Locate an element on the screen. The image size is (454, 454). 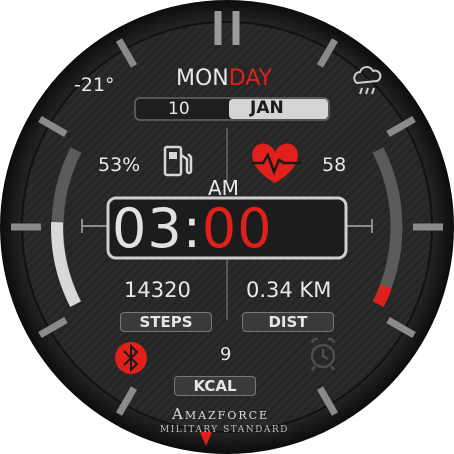
time-display: 03:00 is located at coordinates (192, 229).